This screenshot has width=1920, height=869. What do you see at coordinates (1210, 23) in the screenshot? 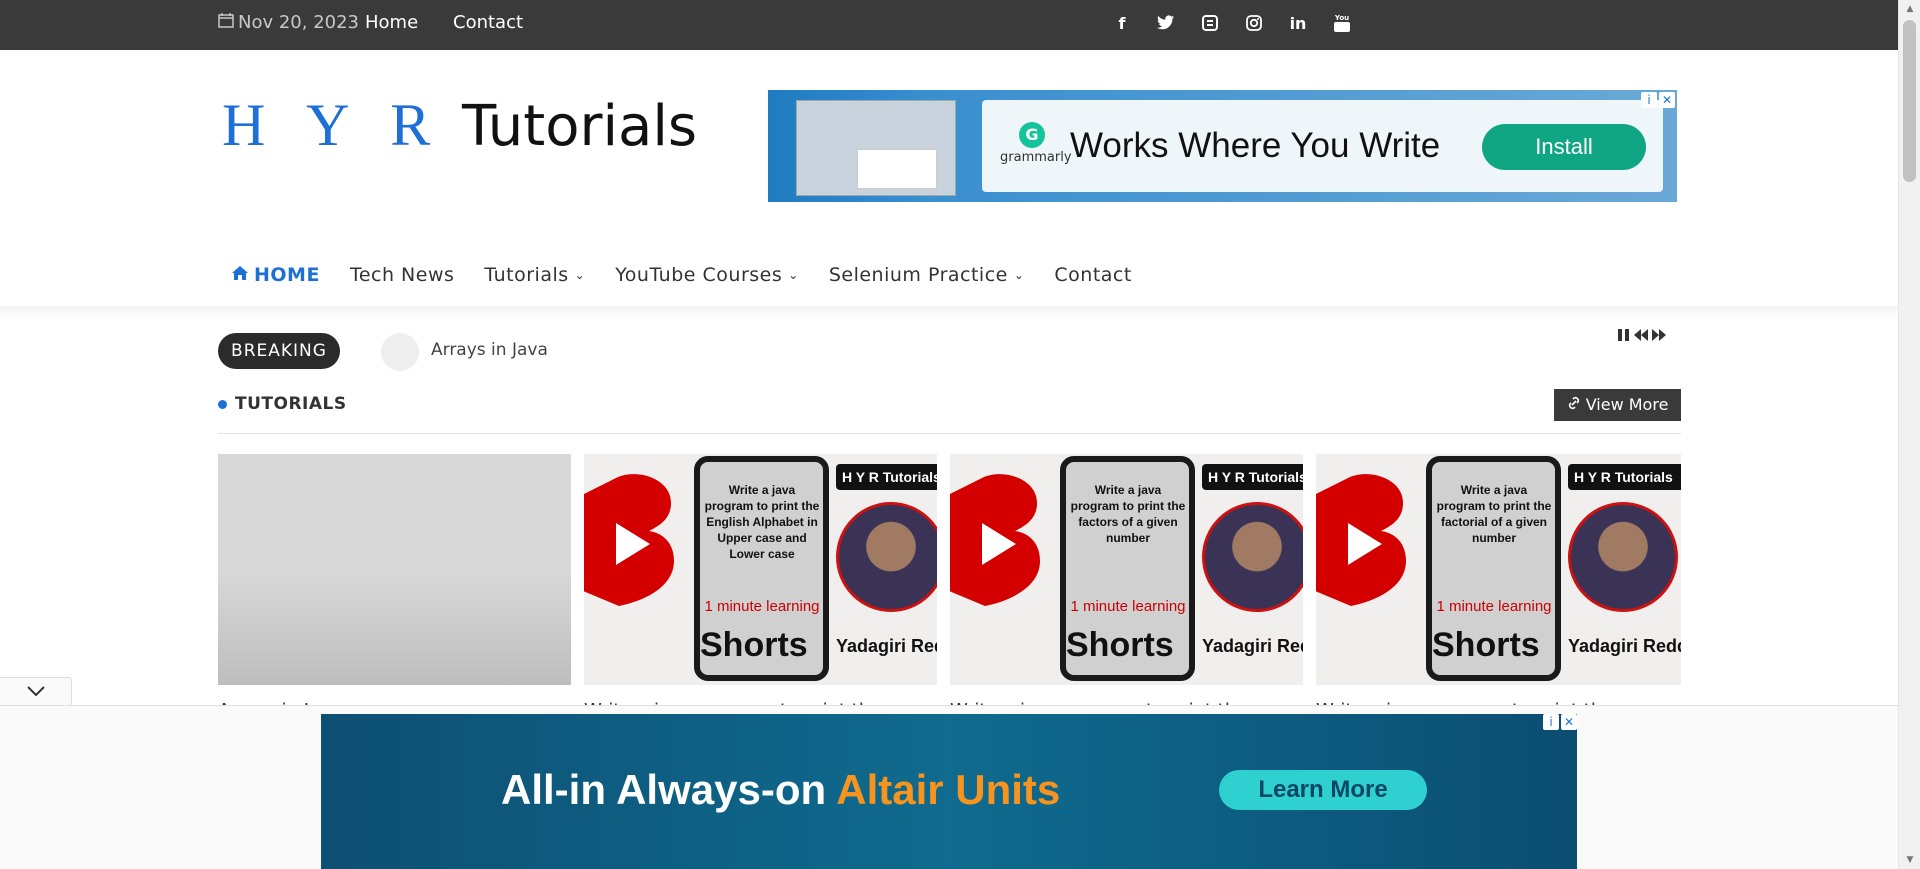
I see `blogger-icon` at bounding box center [1210, 23].